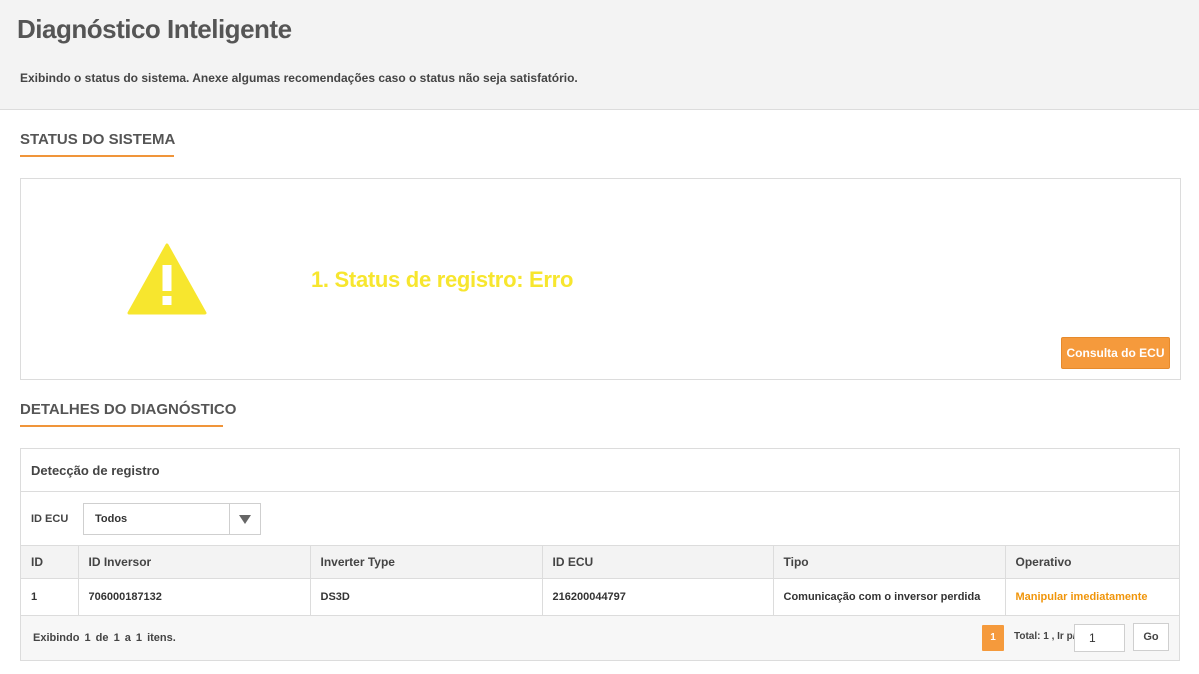 Image resolution: width=1199 pixels, height=674 pixels. I want to click on column-header-ecu-id: ID ECU, so click(658, 562).